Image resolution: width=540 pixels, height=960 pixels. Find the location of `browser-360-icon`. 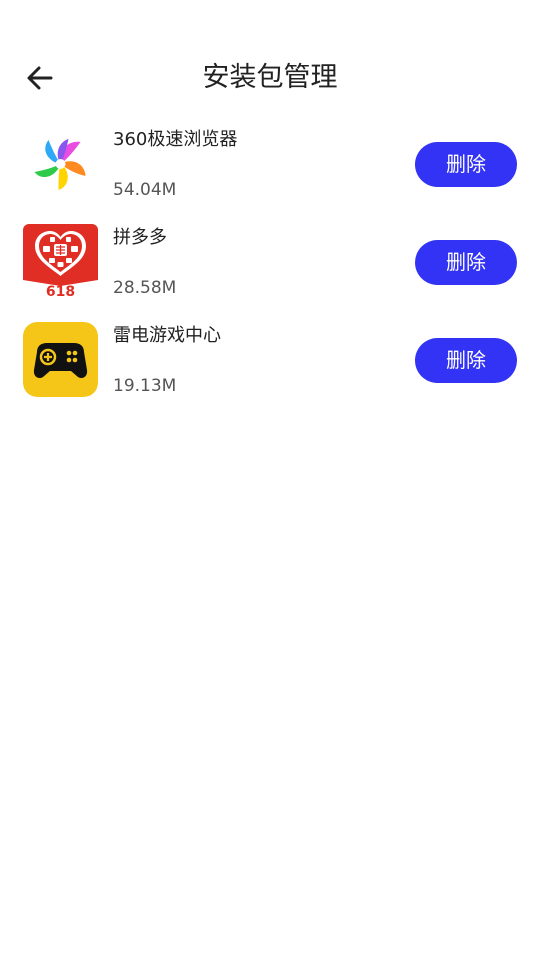

browser-360-icon is located at coordinates (60, 163).